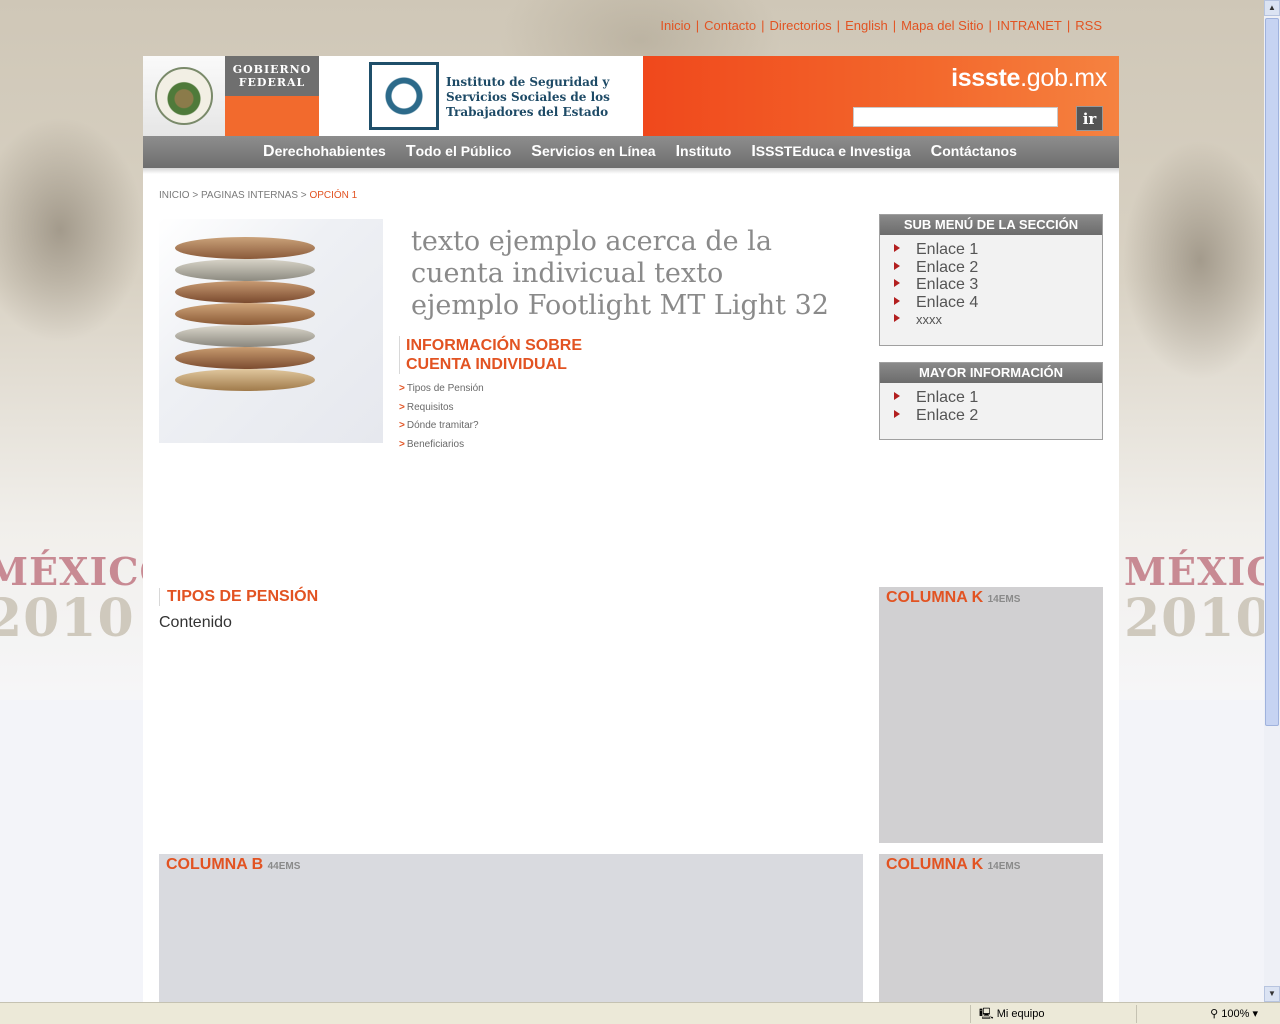 The height and width of the screenshot is (1024, 1280). What do you see at coordinates (935, 597) in the screenshot?
I see `column-title-text: COLUMNA K` at bounding box center [935, 597].